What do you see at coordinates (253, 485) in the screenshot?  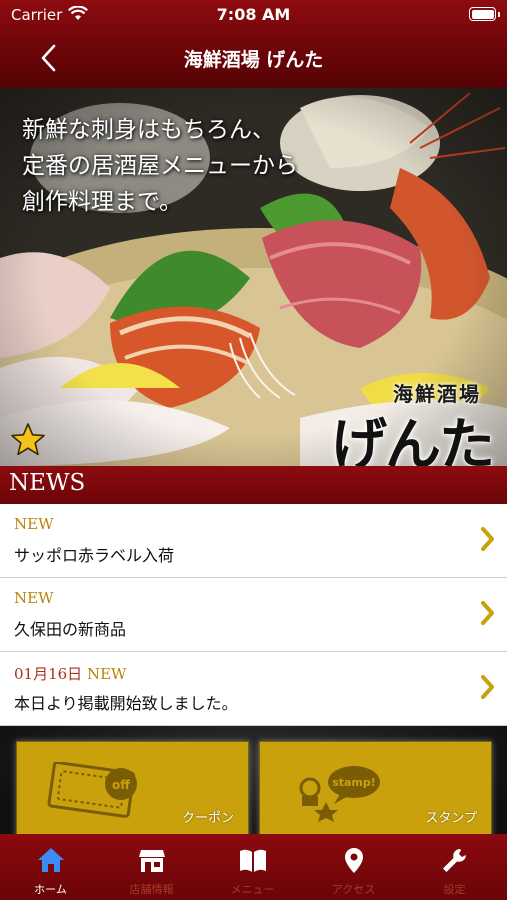 I see `news-section-header: NEWS` at bounding box center [253, 485].